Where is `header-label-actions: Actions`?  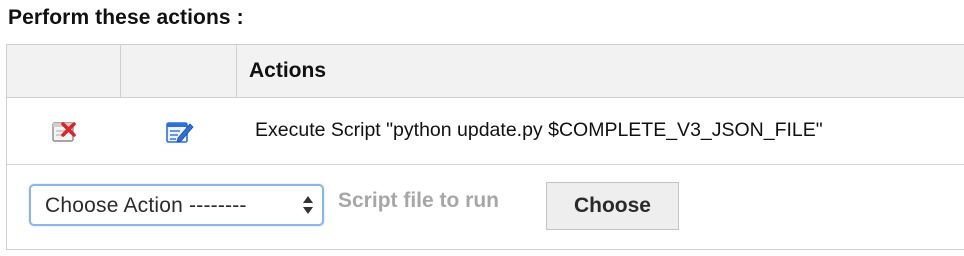 header-label-actions: Actions is located at coordinates (288, 70).